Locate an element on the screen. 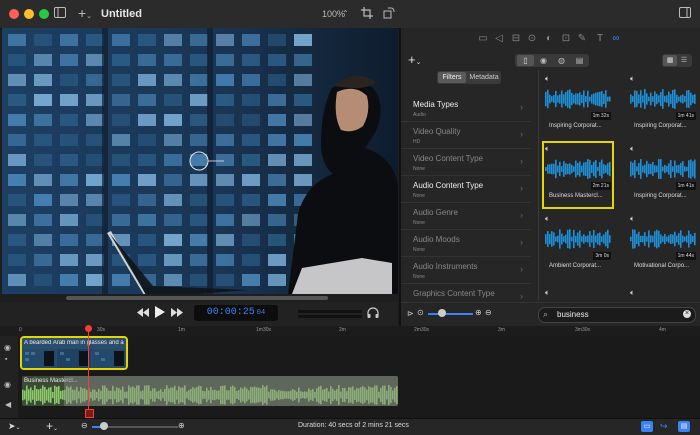  link-icon: ∞ is located at coordinates (616, 38).